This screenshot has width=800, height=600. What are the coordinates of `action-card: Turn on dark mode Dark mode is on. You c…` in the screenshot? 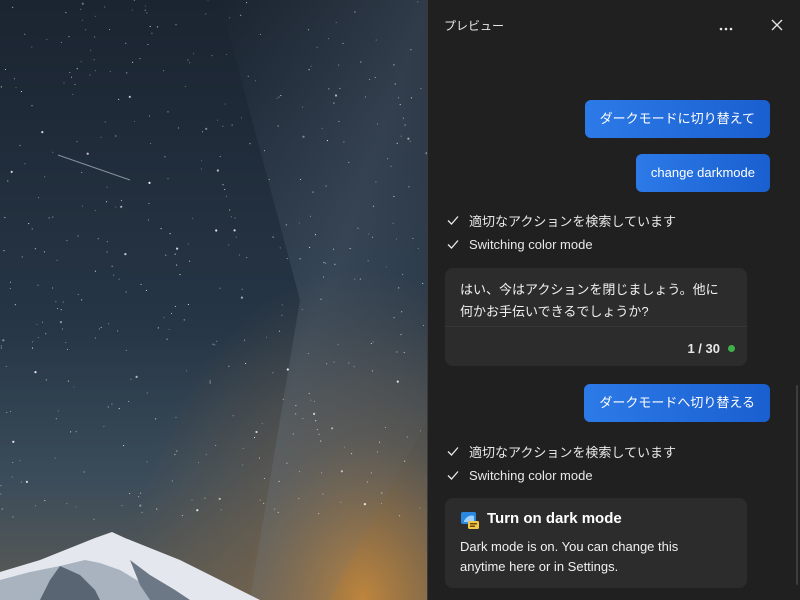 It's located at (596, 543).